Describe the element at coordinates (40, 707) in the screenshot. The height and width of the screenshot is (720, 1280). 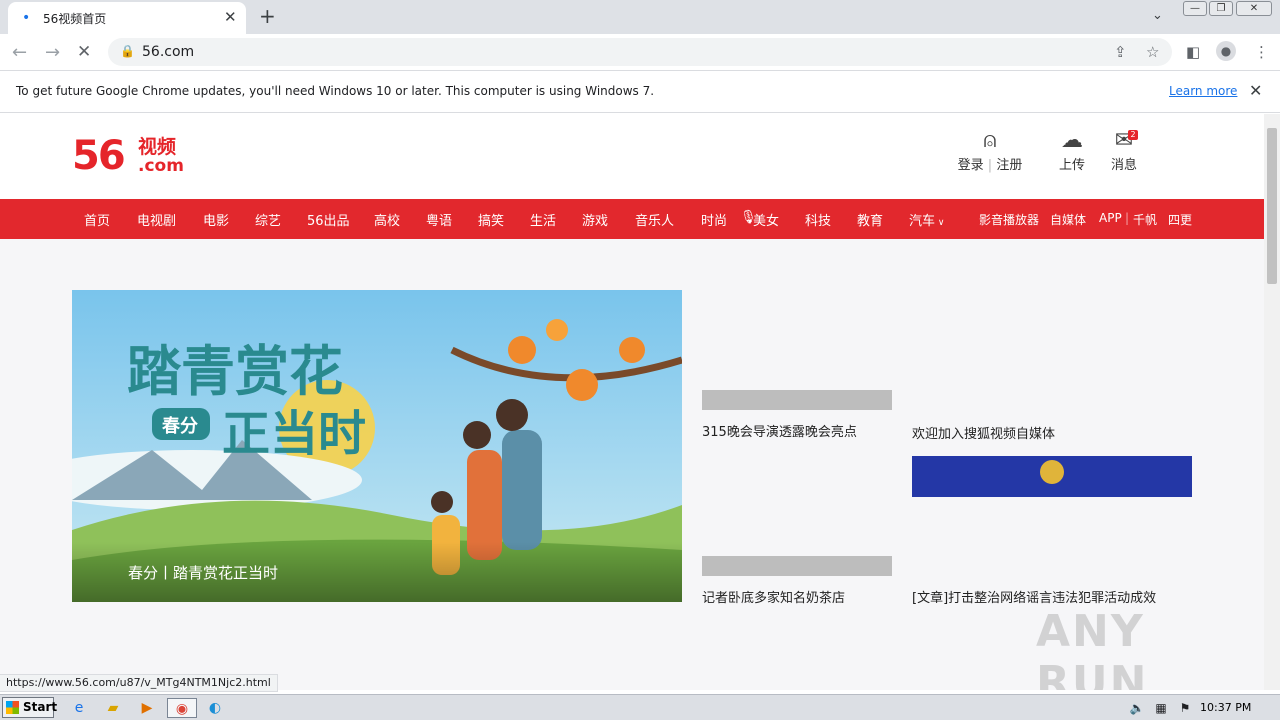
I see `start-label: Start` at that location.